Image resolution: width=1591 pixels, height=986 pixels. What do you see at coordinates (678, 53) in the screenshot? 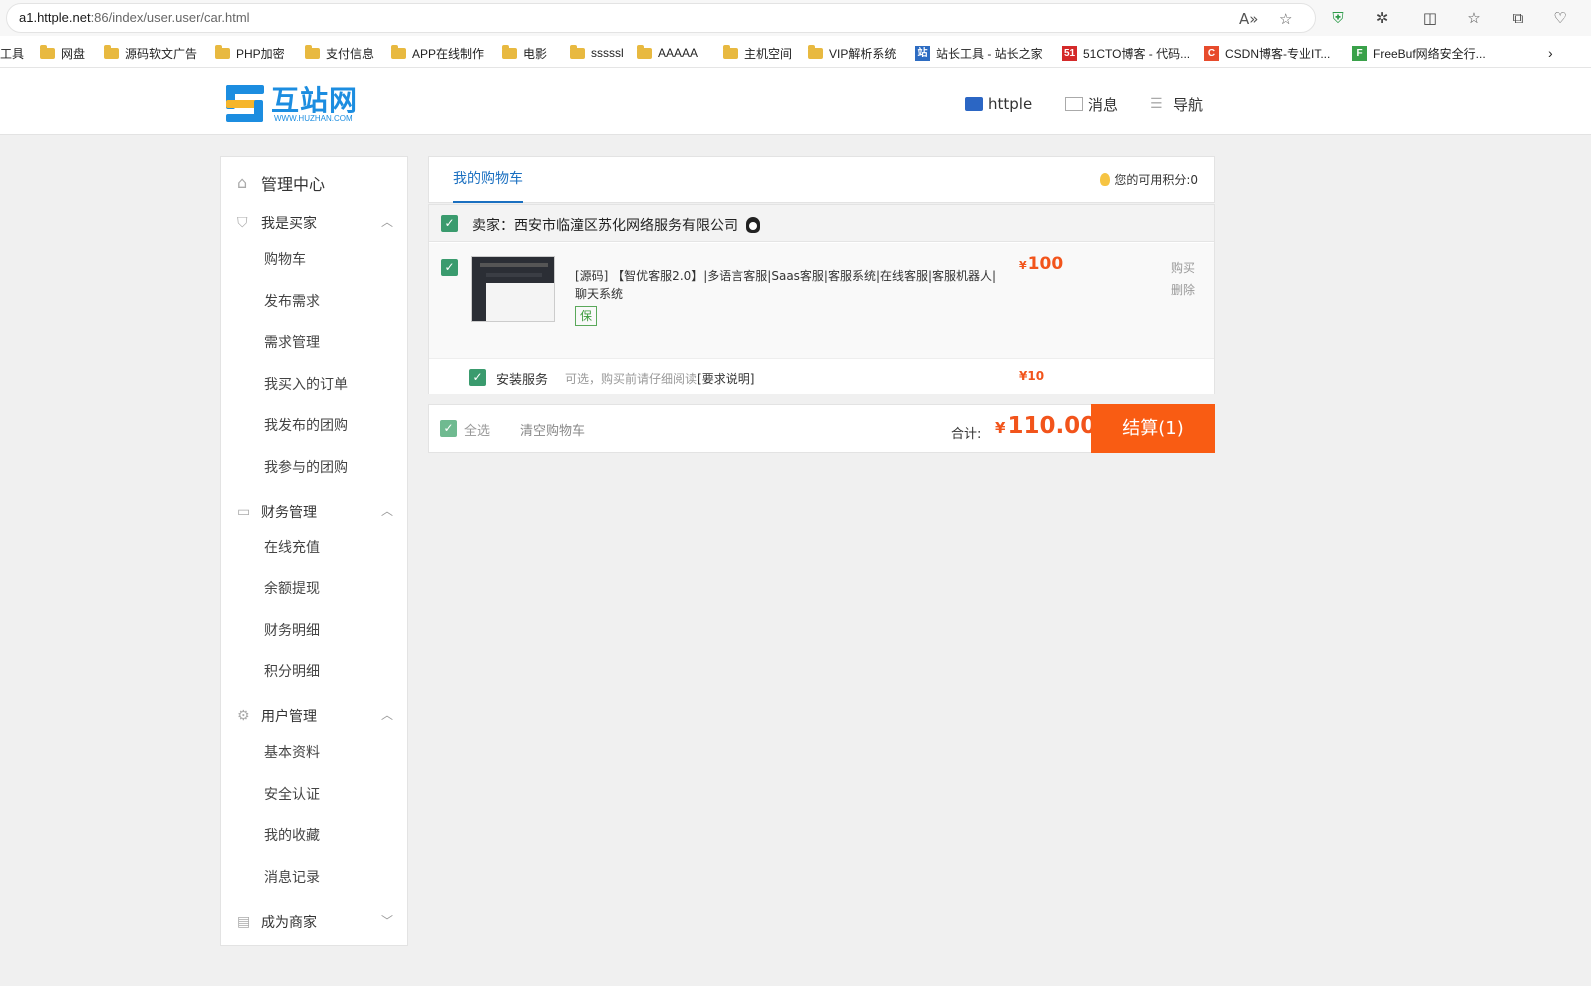
I see `bookmark-label: AAAAA` at bounding box center [678, 53].